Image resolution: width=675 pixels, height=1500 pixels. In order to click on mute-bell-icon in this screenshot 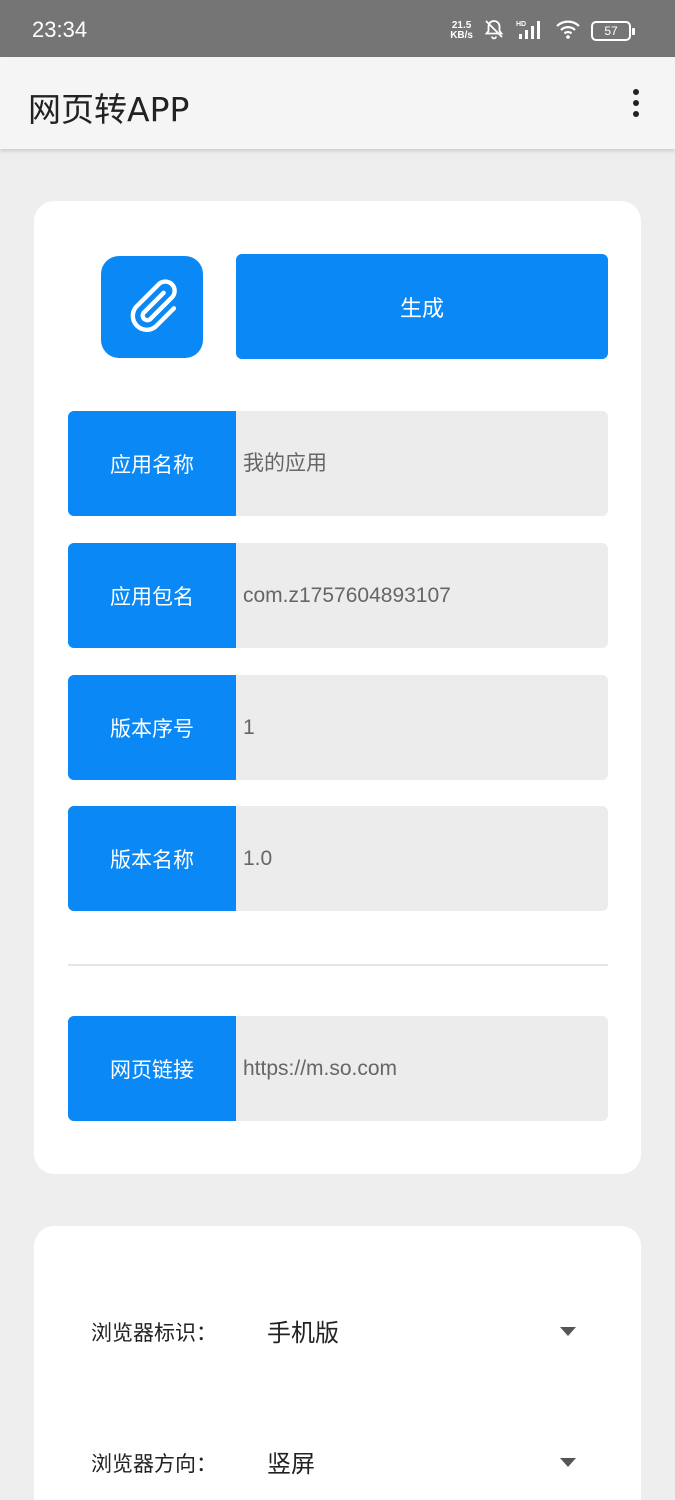, I will do `click(494, 31)`.